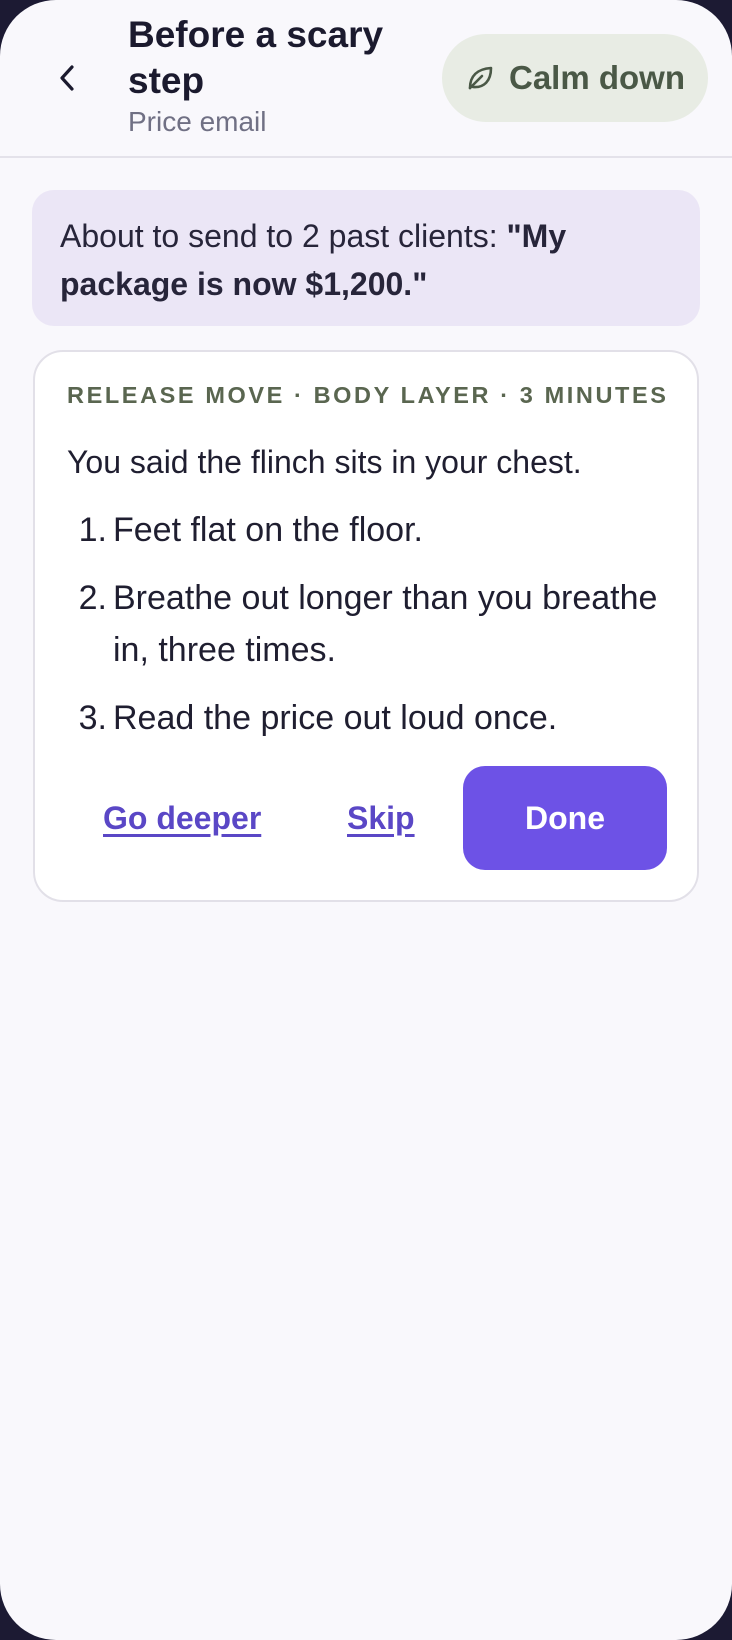  What do you see at coordinates (92, 718) in the screenshot?
I see `step-number: 3.` at bounding box center [92, 718].